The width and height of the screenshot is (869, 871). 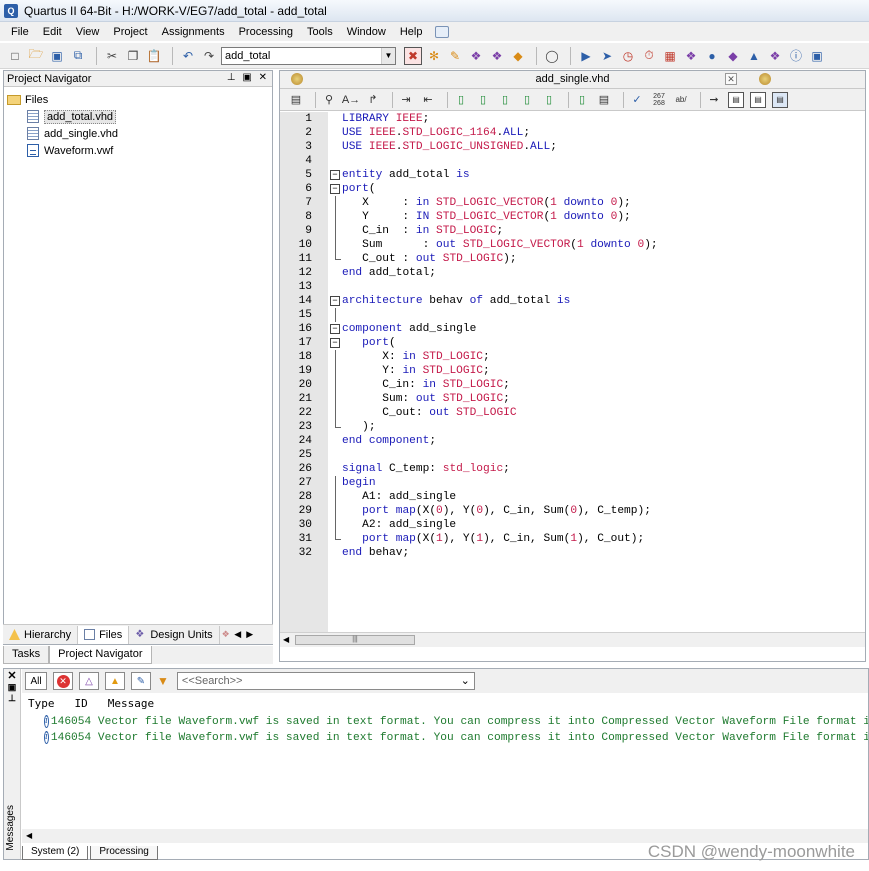 What do you see at coordinates (586, 56) in the screenshot?
I see `start-compilation-icon: ▶` at bounding box center [586, 56].